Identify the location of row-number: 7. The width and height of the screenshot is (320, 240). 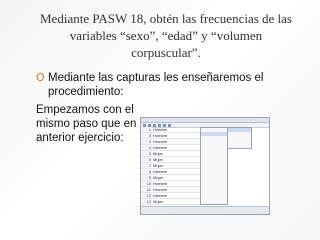
(146, 165).